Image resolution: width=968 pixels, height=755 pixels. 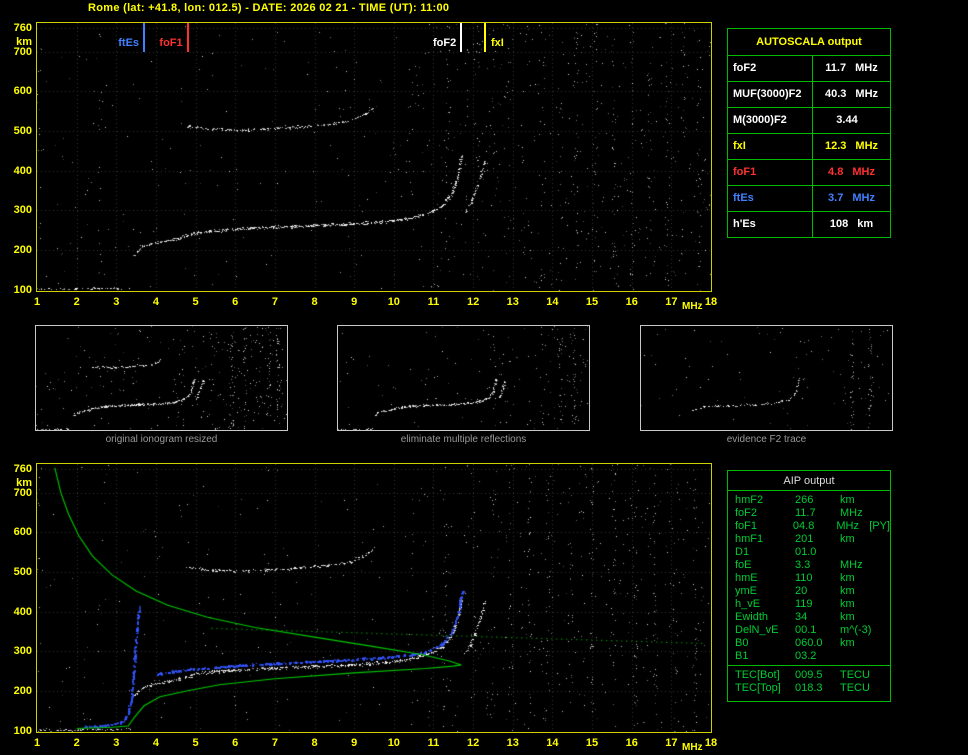 I want to click on aip-row: hmE 110 km, so click(x=812, y=578).